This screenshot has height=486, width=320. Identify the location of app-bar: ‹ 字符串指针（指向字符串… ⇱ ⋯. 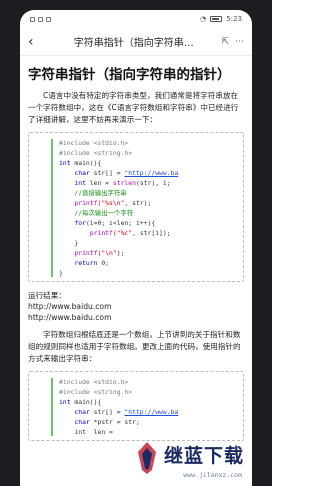
(136, 42).